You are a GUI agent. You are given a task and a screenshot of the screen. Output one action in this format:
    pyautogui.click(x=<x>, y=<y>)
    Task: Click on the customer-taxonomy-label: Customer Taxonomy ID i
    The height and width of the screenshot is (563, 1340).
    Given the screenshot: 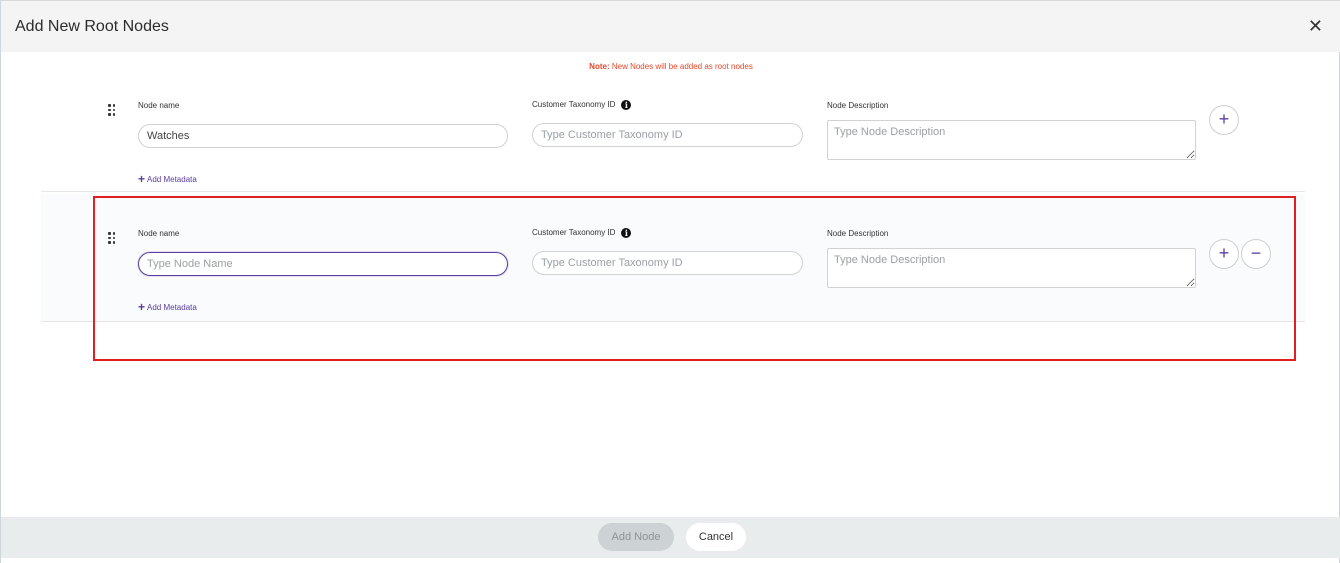 What is the action you would take?
    pyautogui.click(x=582, y=105)
    